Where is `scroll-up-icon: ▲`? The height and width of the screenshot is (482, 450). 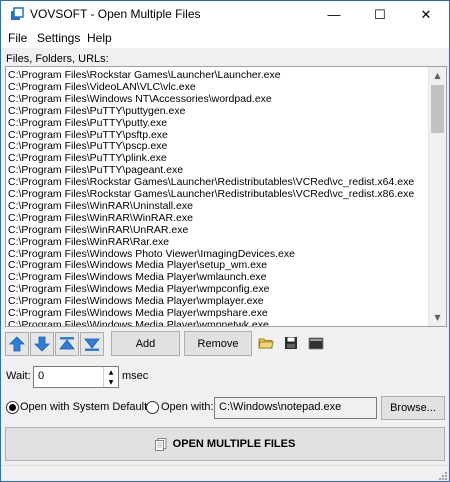
scroll-up-icon: ▲ is located at coordinates (437, 75).